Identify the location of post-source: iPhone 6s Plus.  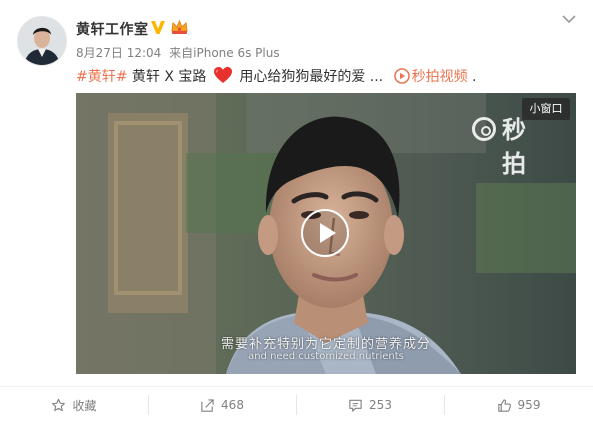
(236, 53).